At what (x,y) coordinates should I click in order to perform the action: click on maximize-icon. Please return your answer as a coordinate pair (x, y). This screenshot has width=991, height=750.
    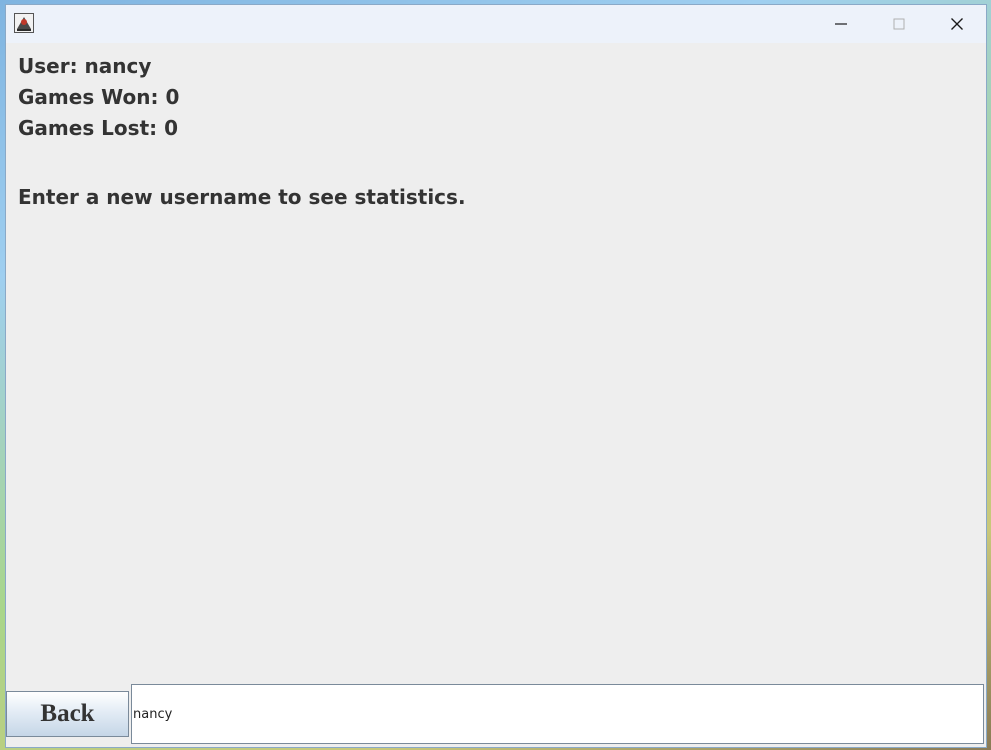
    Looking at the image, I should click on (899, 24).